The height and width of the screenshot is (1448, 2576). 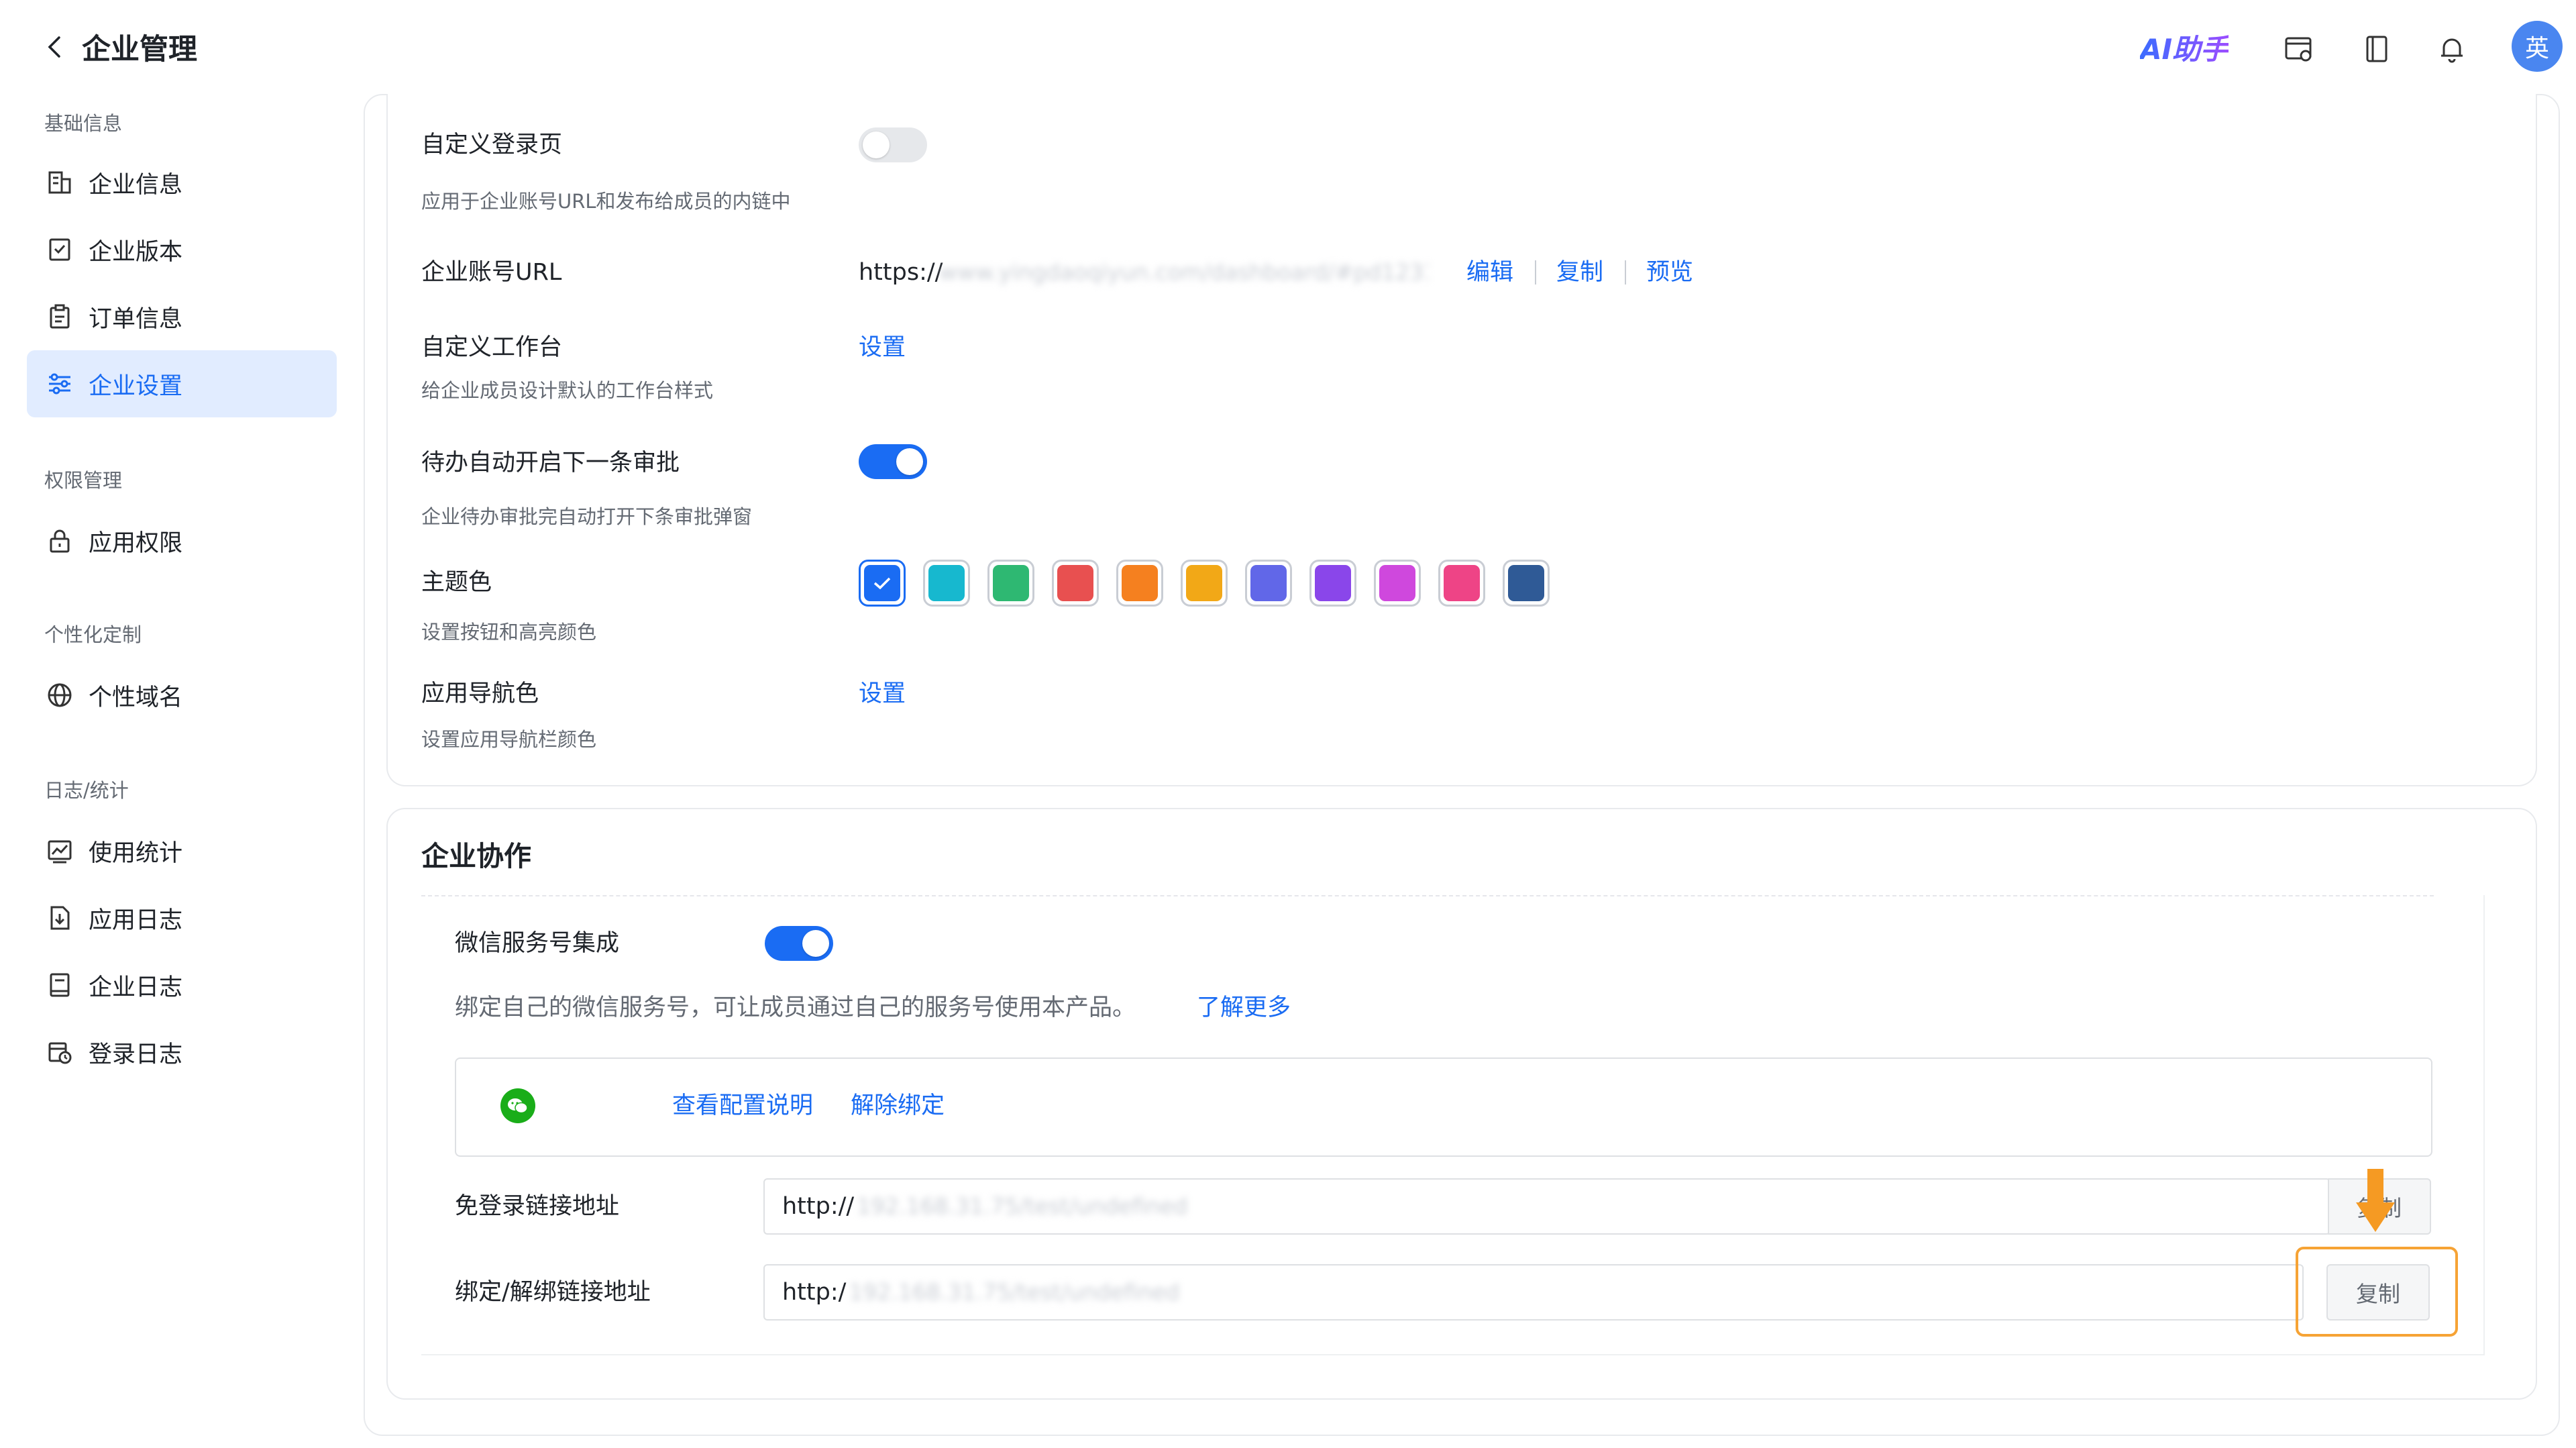 I want to click on wechat-icon, so click(x=517, y=1105).